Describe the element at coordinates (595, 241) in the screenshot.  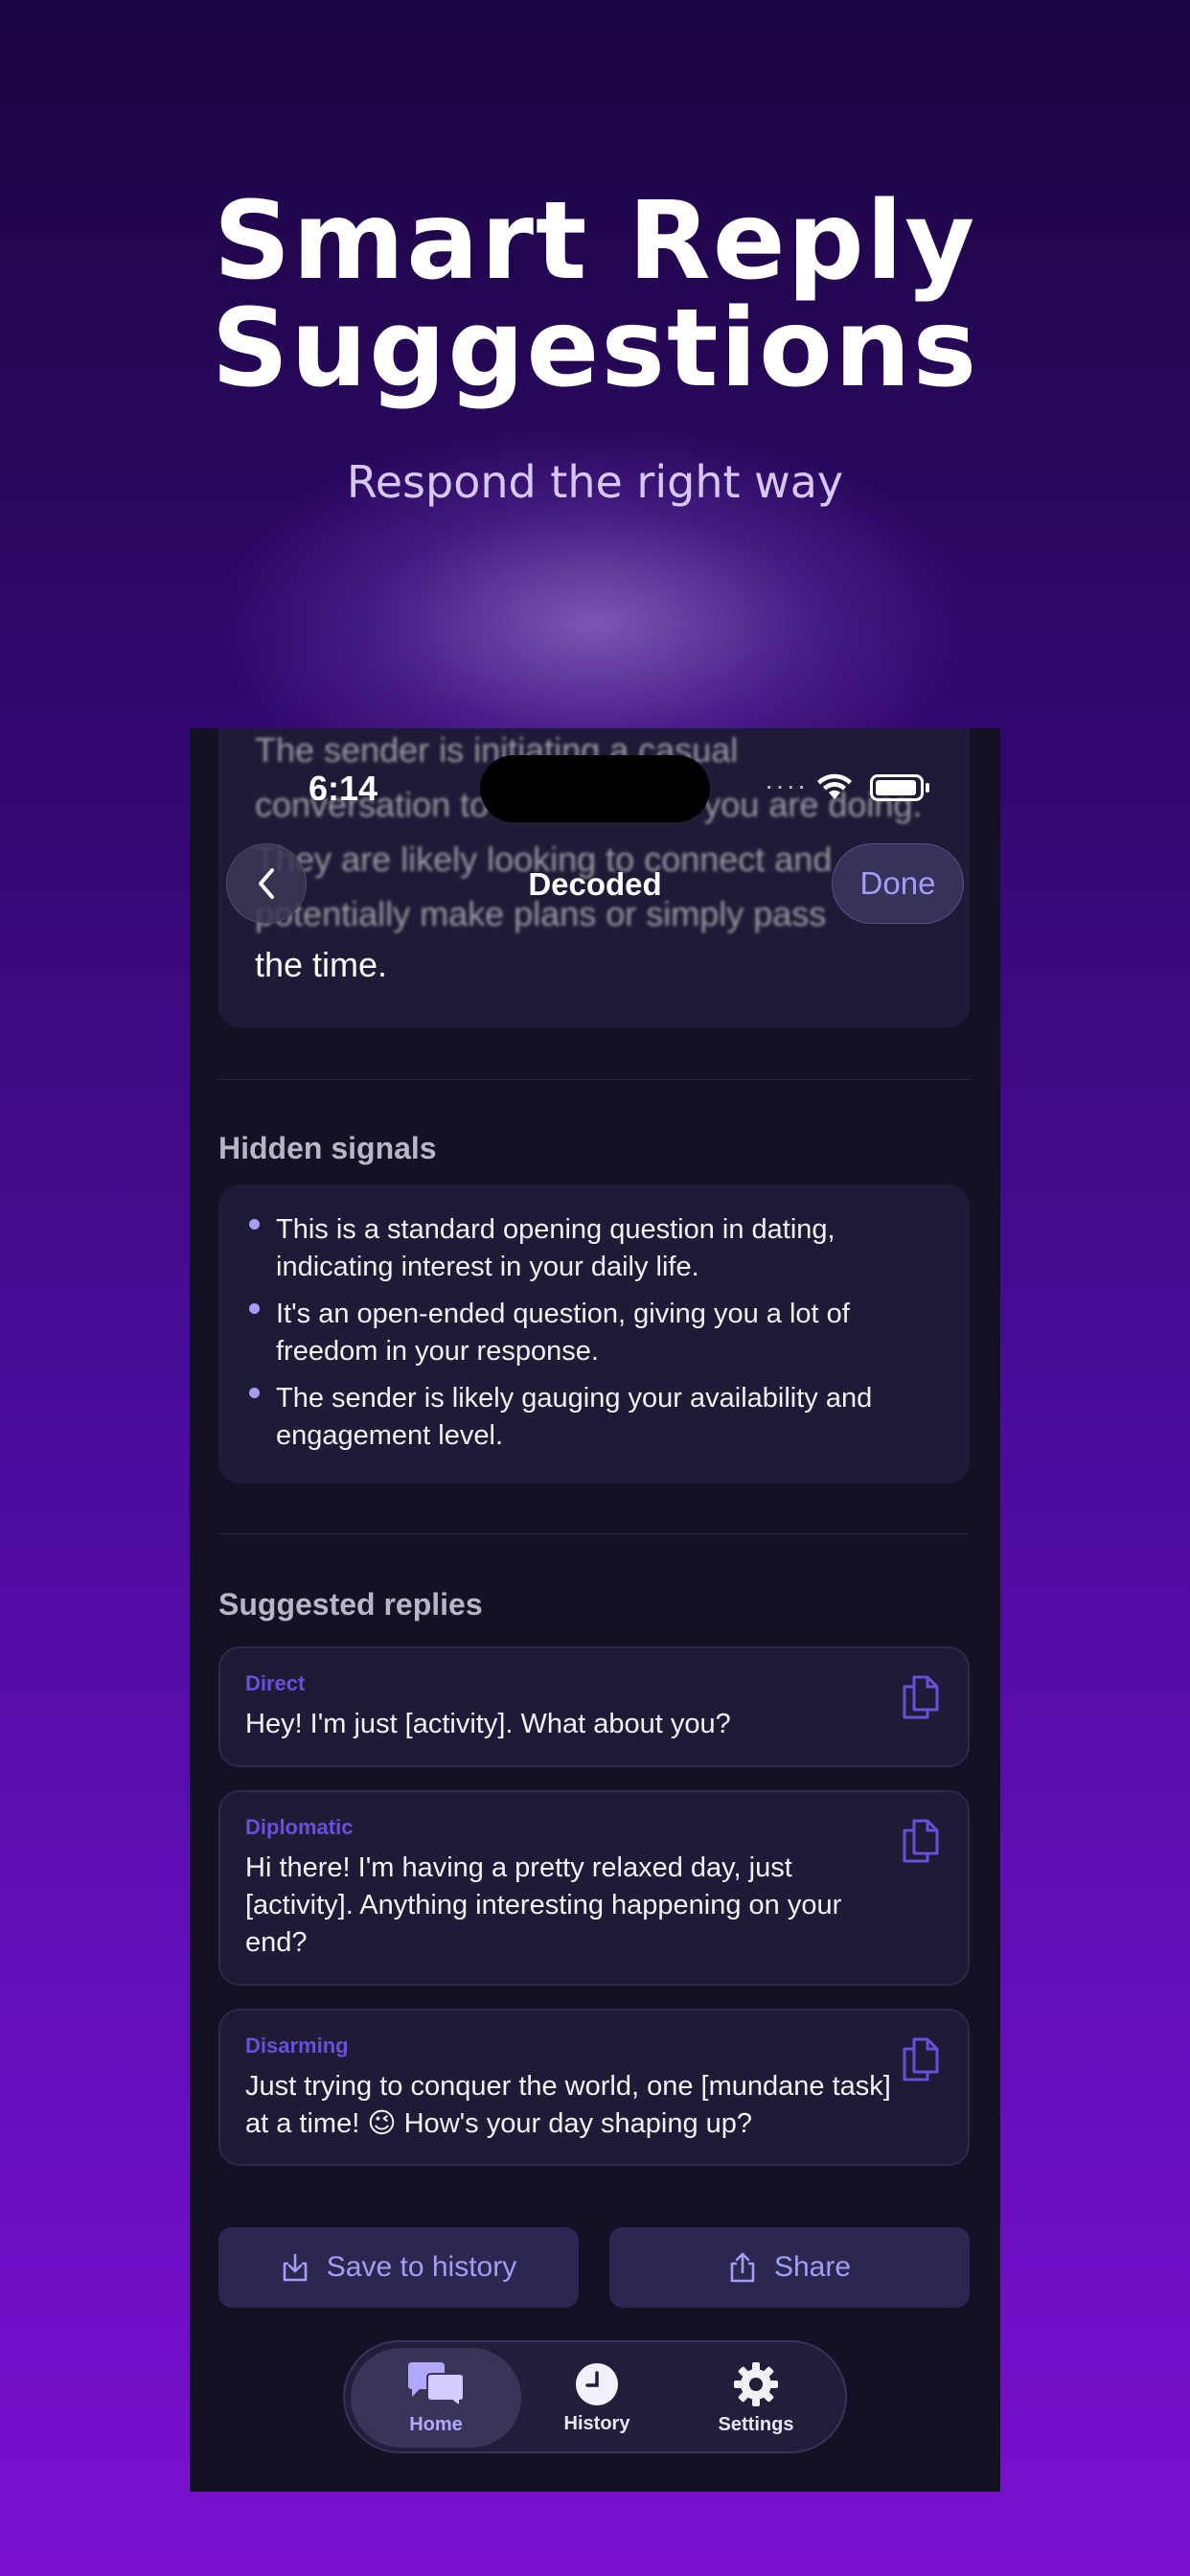
I see `hero-title-line-1: Smart Reply` at that location.